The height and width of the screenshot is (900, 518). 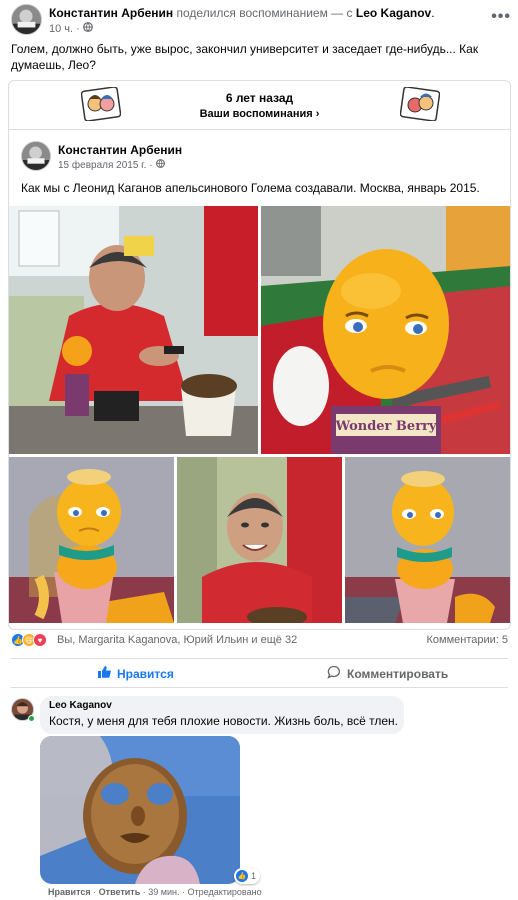 I want to click on comment-label: Комментировать, so click(x=398, y=673).